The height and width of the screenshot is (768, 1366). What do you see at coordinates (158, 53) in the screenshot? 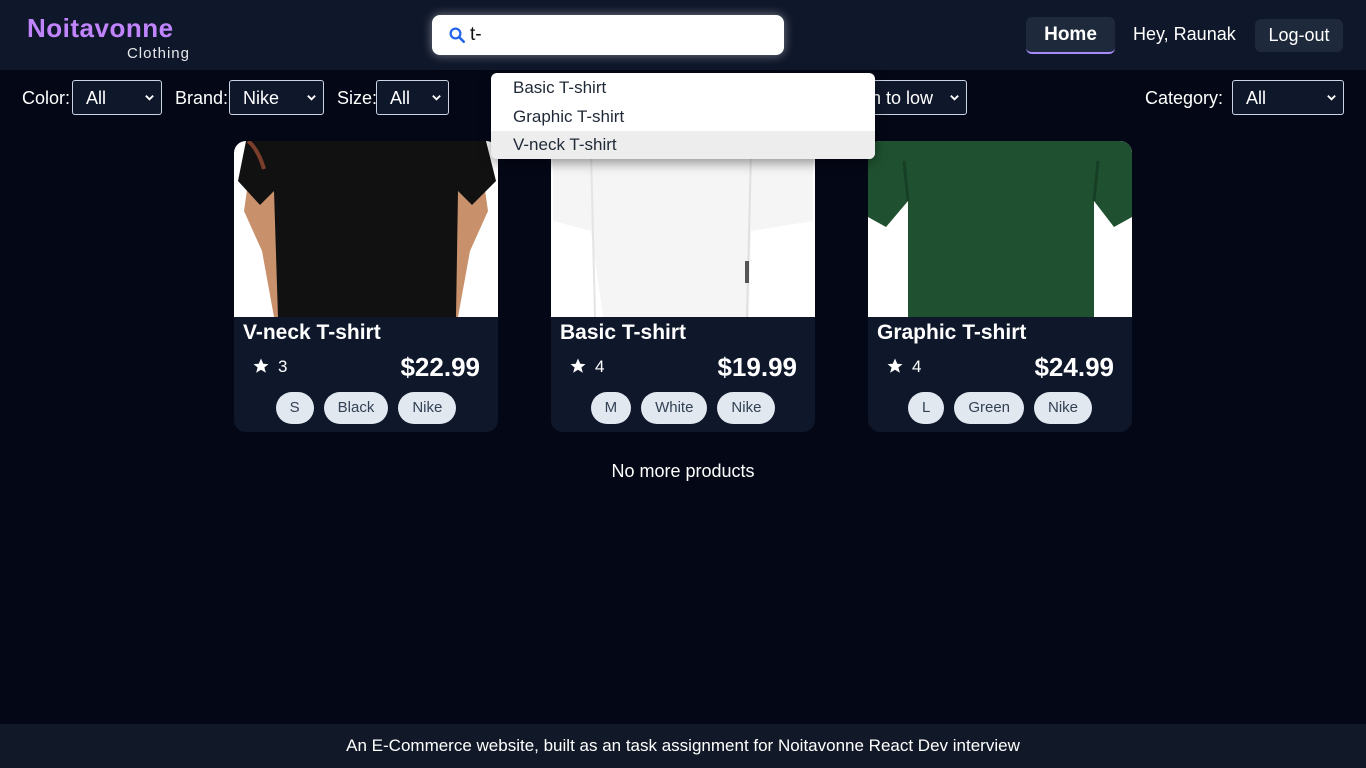
I see `brand-subtitle: Clothing` at bounding box center [158, 53].